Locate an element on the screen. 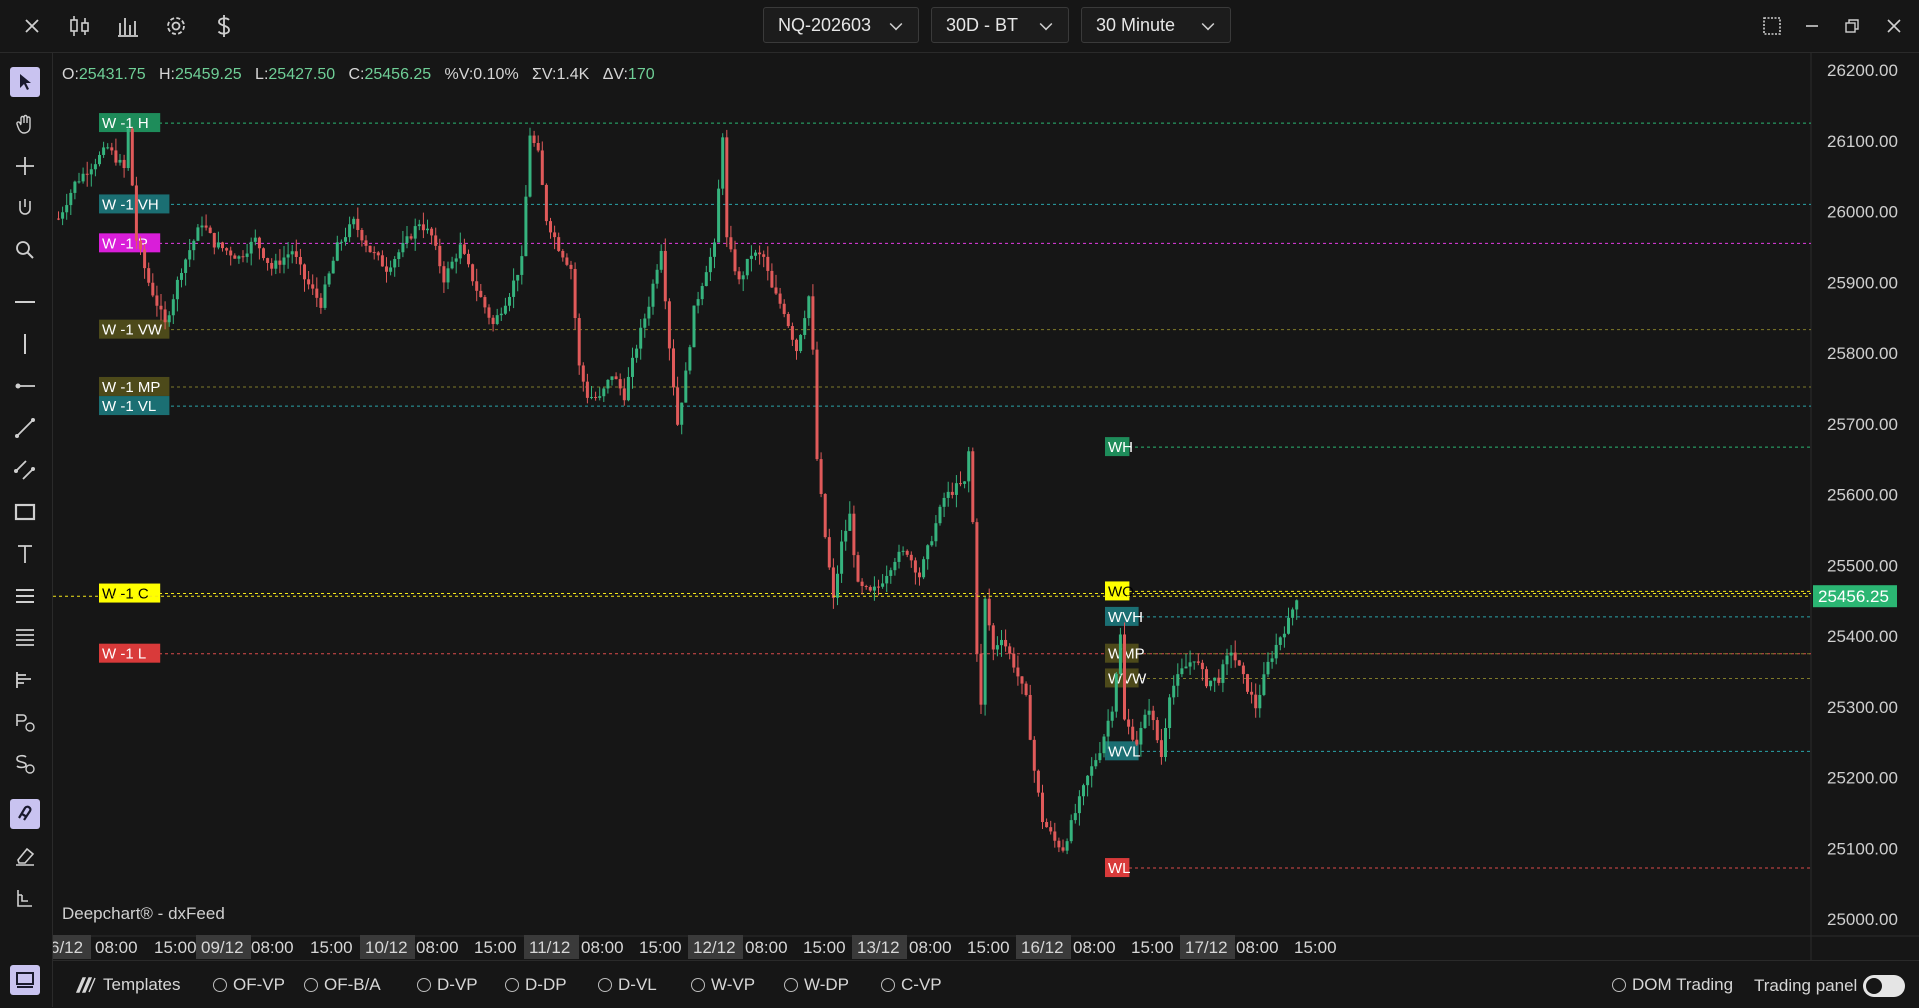 This screenshot has width=1919, height=1008. cursor-icon is located at coordinates (25, 82).